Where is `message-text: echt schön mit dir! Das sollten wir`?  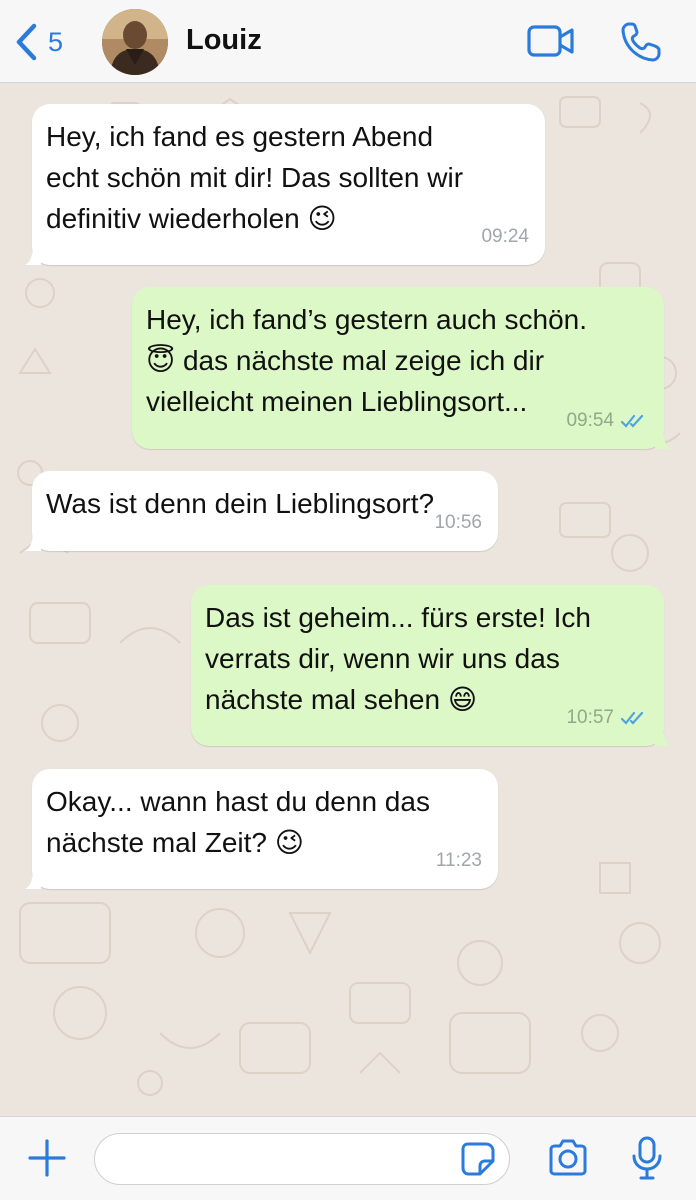 message-text: echt schön mit dir! Das sollten wir is located at coordinates (255, 177).